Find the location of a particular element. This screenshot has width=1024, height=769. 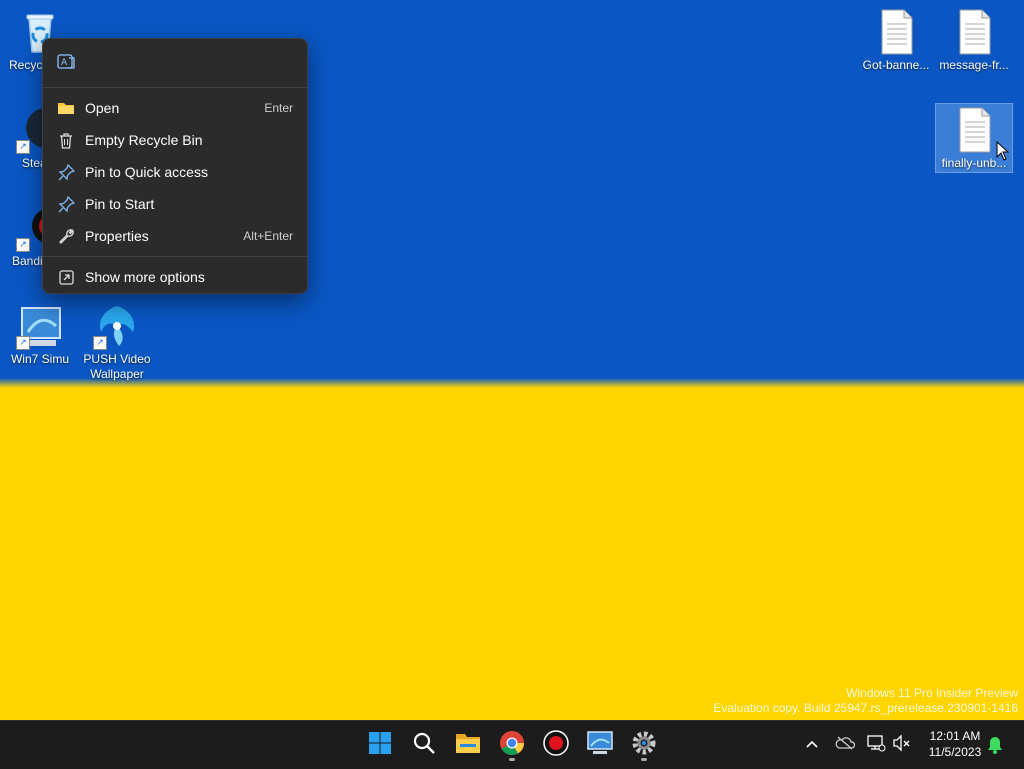

show-hidden-icons-button is located at coordinates (812, 745).